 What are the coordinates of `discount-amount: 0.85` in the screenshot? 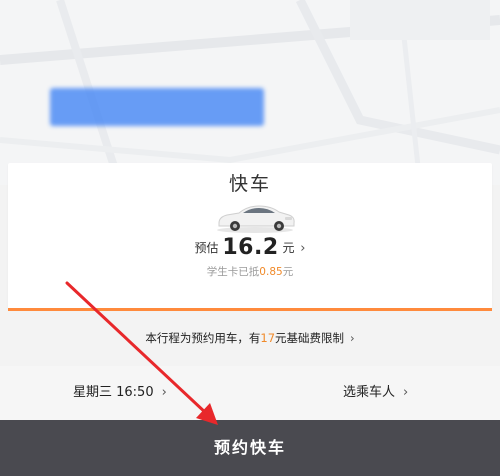 It's located at (271, 272).